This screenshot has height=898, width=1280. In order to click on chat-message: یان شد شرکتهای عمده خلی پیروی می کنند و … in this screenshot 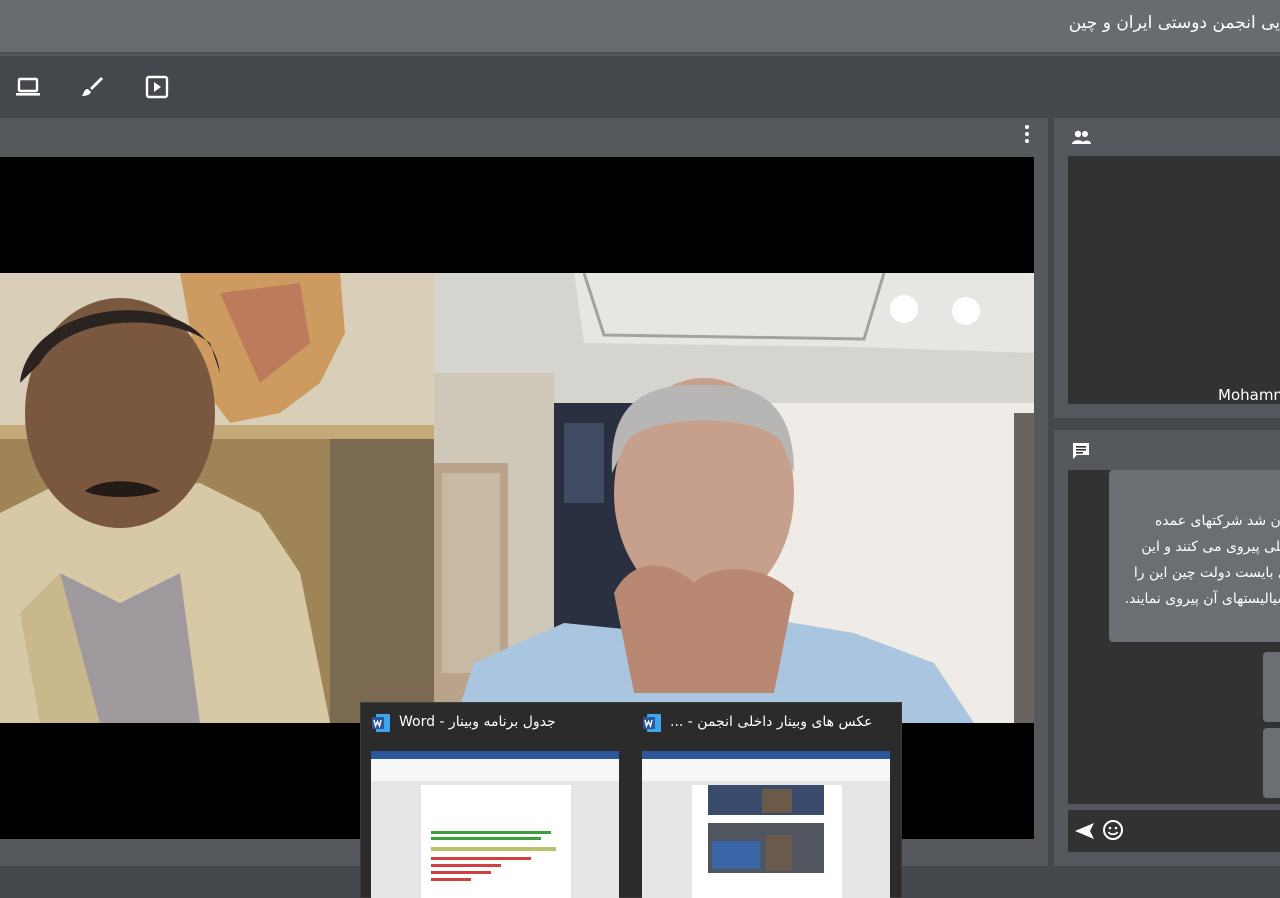, I will do `click(1194, 556)`.